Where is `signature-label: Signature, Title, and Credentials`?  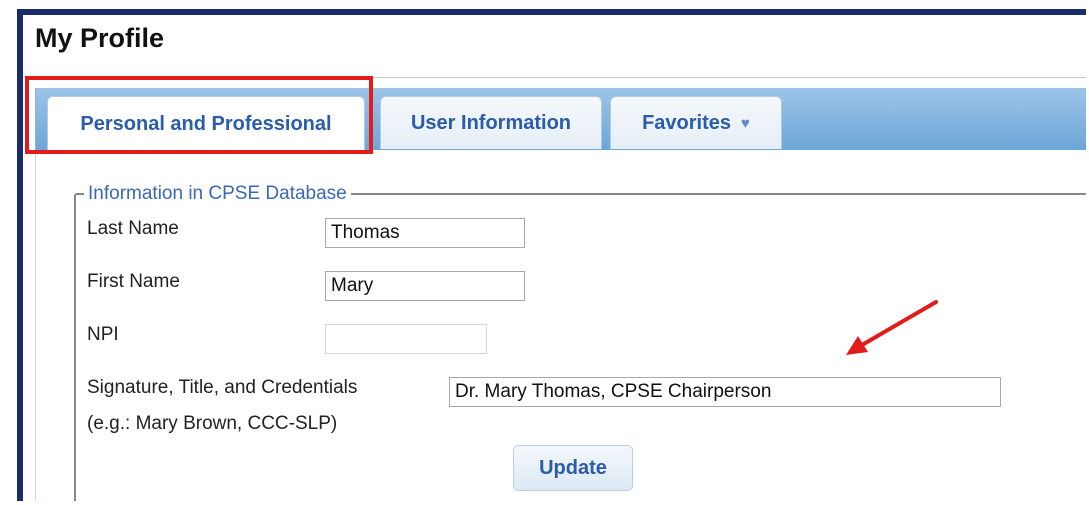
signature-label: Signature, Title, and Credentials is located at coordinates (222, 387).